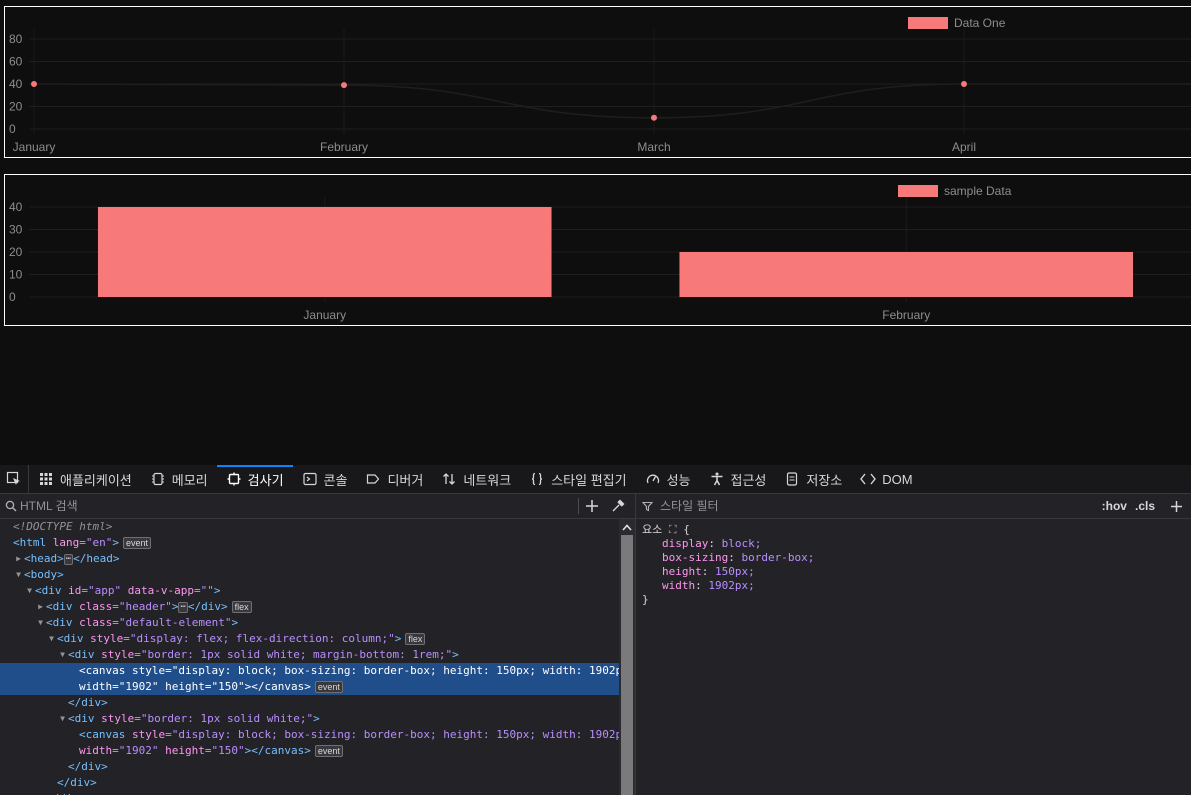 The height and width of the screenshot is (795, 1191). I want to click on tab-network: 네트워크, so click(476, 479).